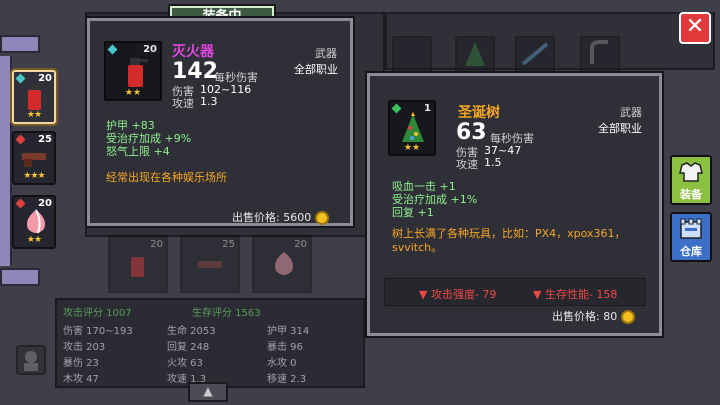 Image resolution: width=720 pixels, height=405 pixels. Describe the element at coordinates (166, 177) in the screenshot. I see `item-description: 经常出现在各种娱乐场所` at that location.